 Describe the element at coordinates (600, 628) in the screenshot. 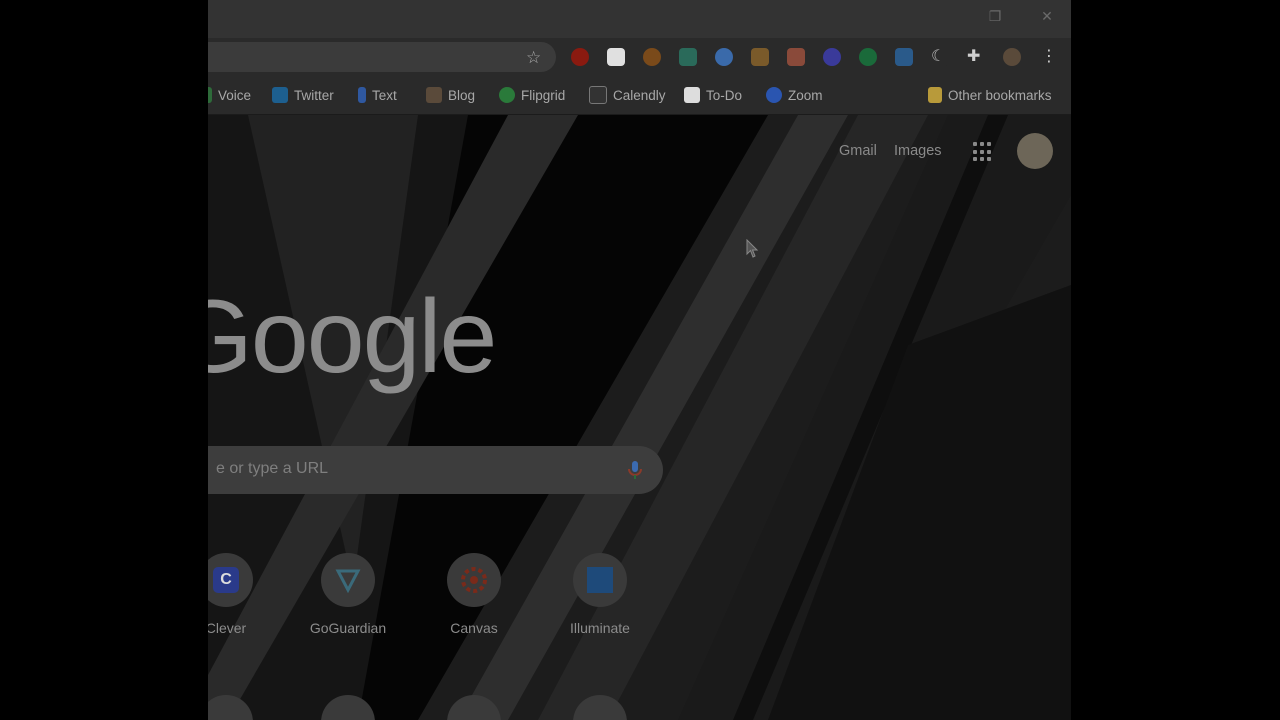

I see `shortcut-label: Illuminate` at that location.